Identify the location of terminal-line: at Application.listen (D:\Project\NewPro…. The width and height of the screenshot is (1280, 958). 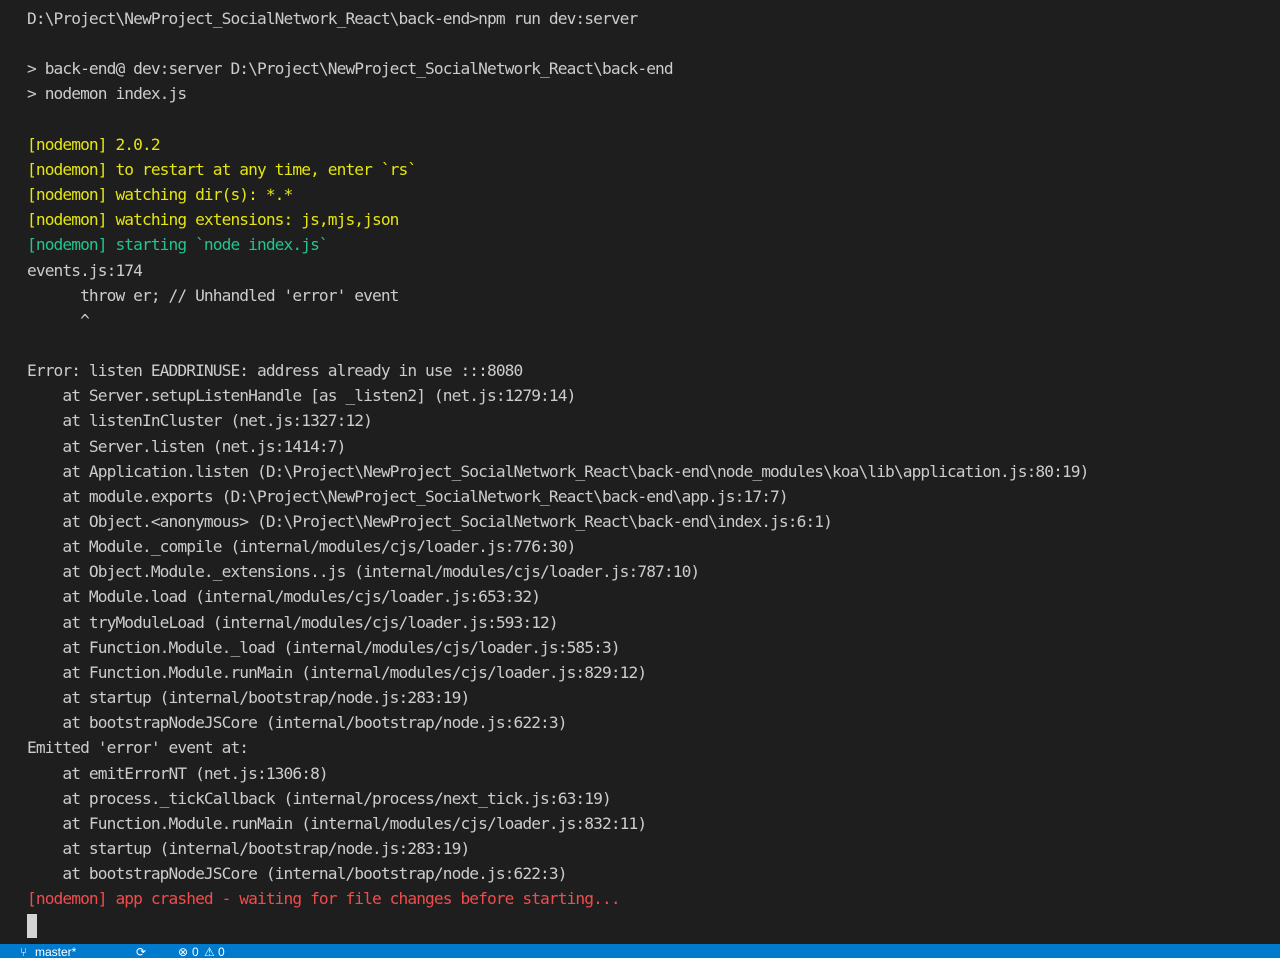
(558, 471).